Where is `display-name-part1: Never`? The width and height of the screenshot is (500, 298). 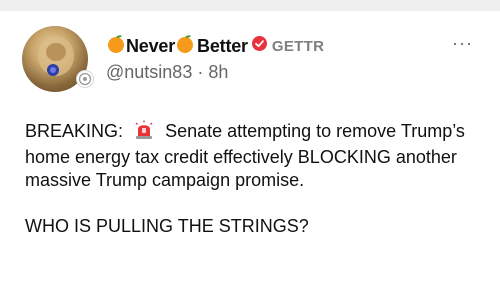 display-name-part1: Never is located at coordinates (151, 45).